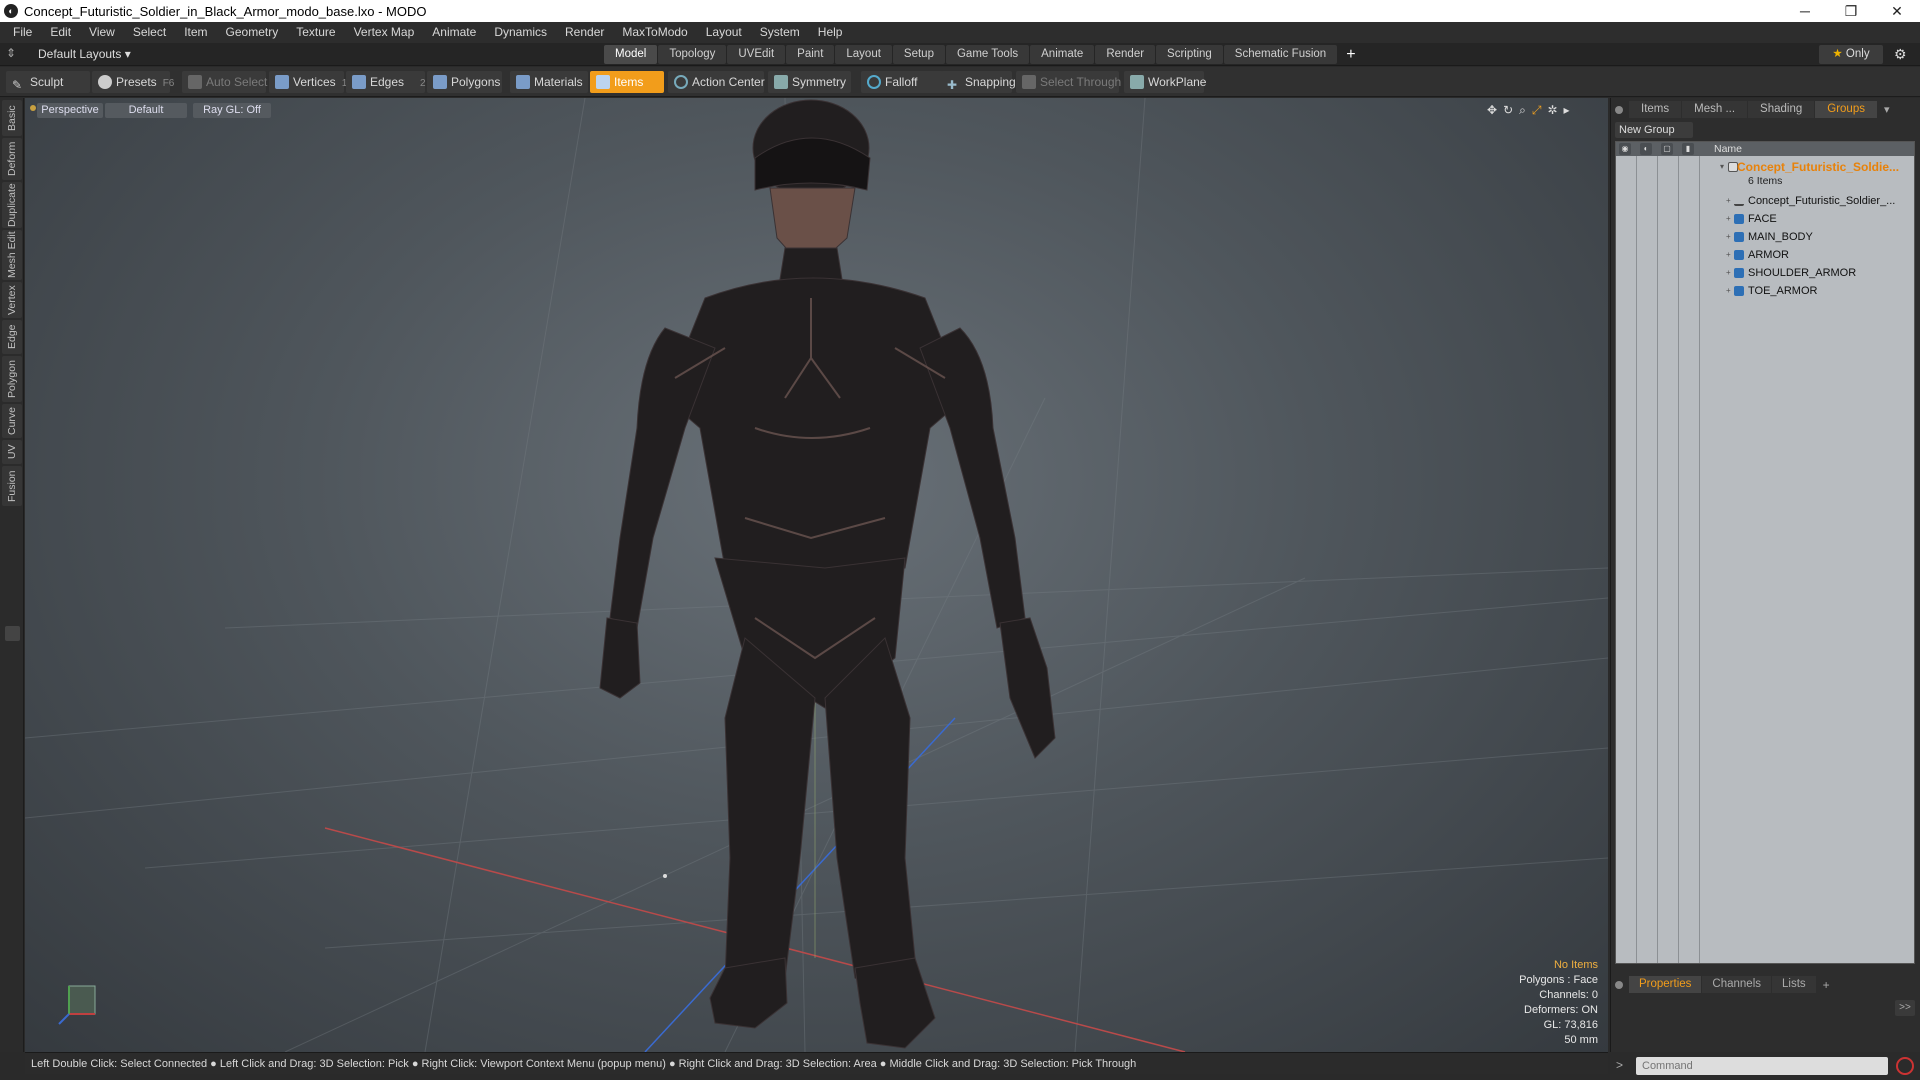  What do you see at coordinates (1765, 291) in the screenshot?
I see `group-child-row: + TOE_ARMOR` at bounding box center [1765, 291].